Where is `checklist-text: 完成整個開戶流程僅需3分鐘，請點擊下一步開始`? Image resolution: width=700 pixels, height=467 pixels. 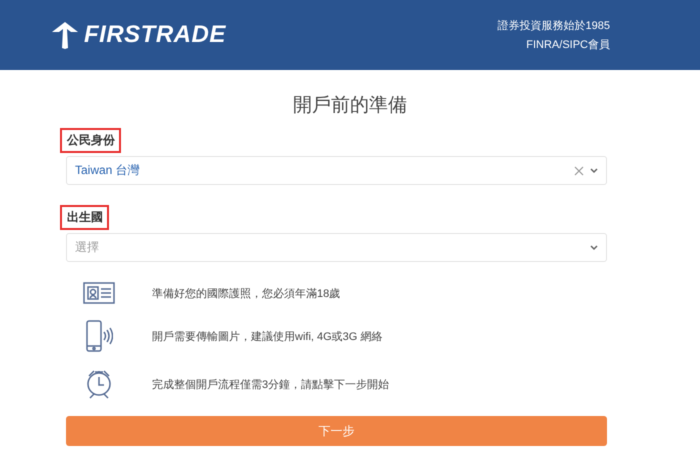 checklist-text: 完成整個開戶流程僅需3分鐘，請點擊下一步開始 is located at coordinates (271, 385).